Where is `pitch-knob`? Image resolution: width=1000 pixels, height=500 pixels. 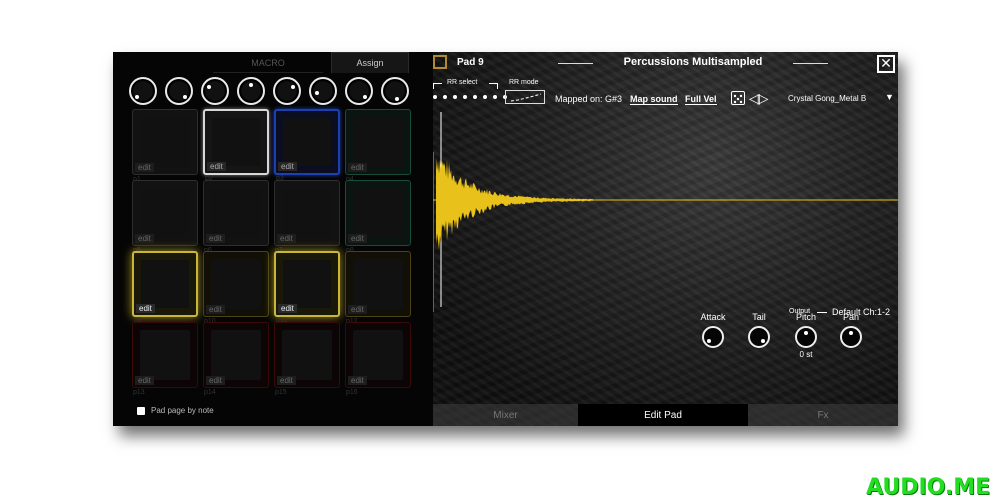
pitch-knob is located at coordinates (806, 337).